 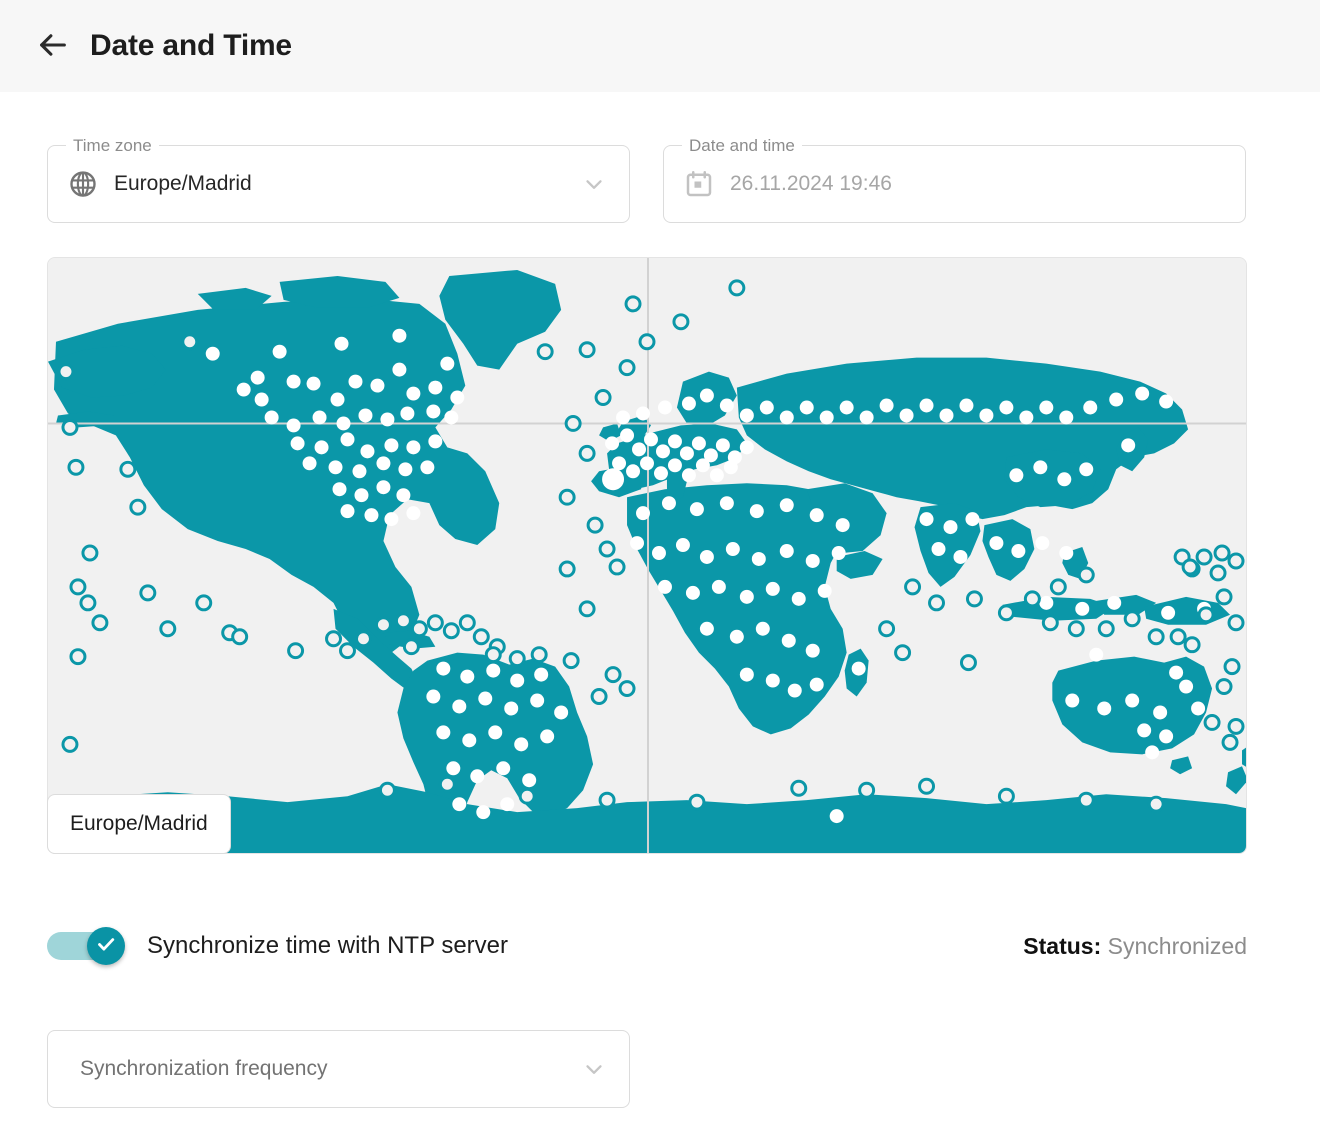 What do you see at coordinates (699, 184) in the screenshot?
I see `calendar-icon` at bounding box center [699, 184].